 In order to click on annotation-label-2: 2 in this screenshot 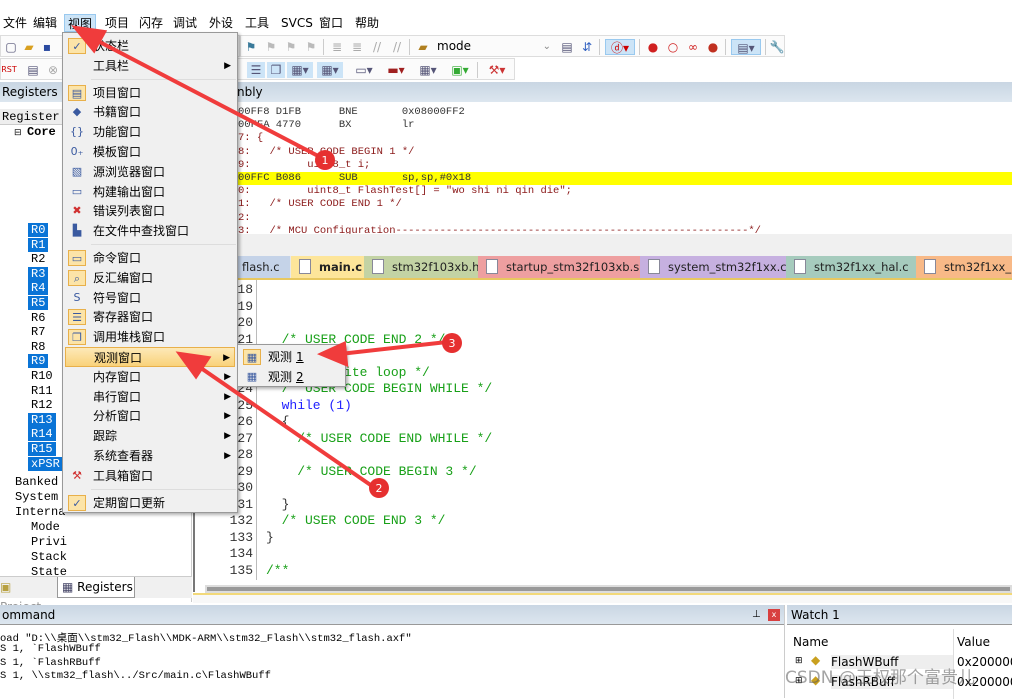, I will do `click(379, 488)`.